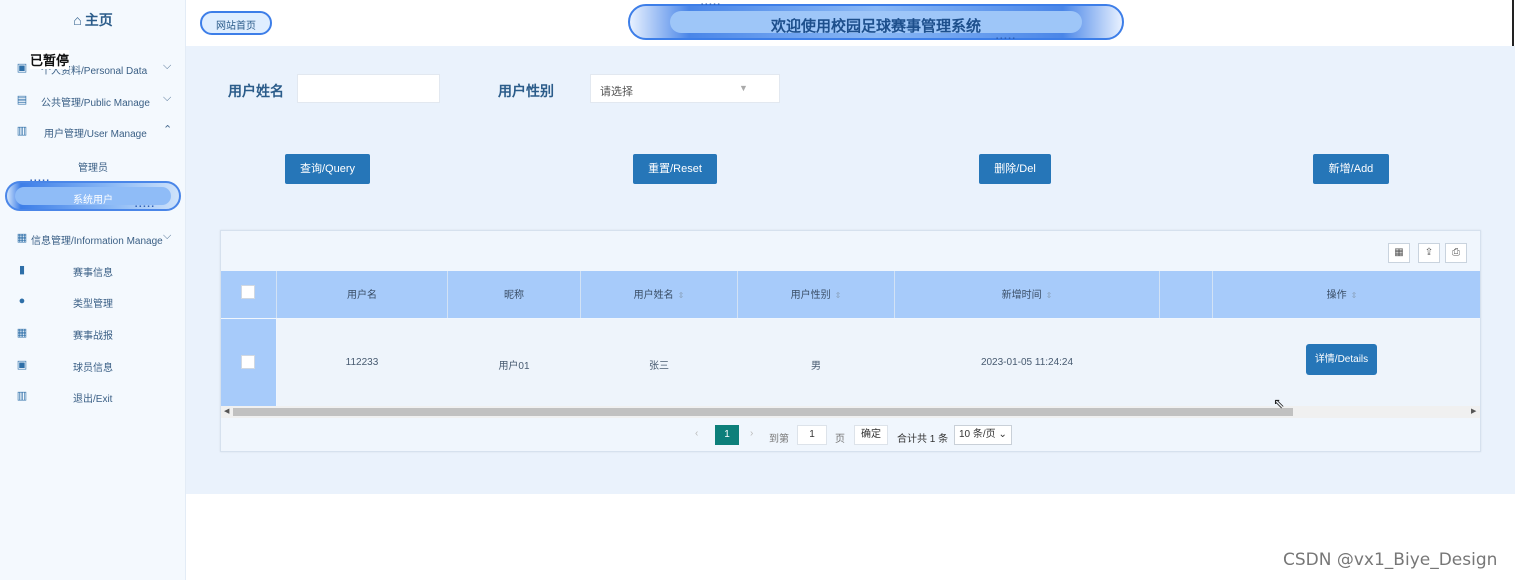  I want to click on sidebar-item-label: 退出/Exit, so click(93, 399).